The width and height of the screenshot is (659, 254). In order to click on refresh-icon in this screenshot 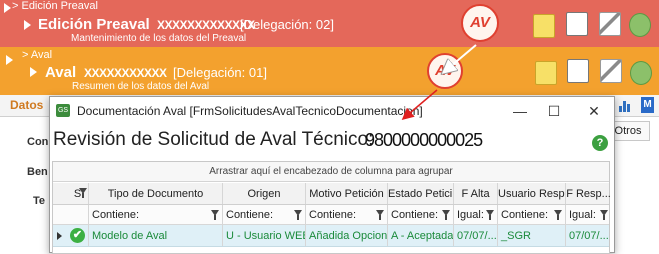, I will do `click(640, 25)`.